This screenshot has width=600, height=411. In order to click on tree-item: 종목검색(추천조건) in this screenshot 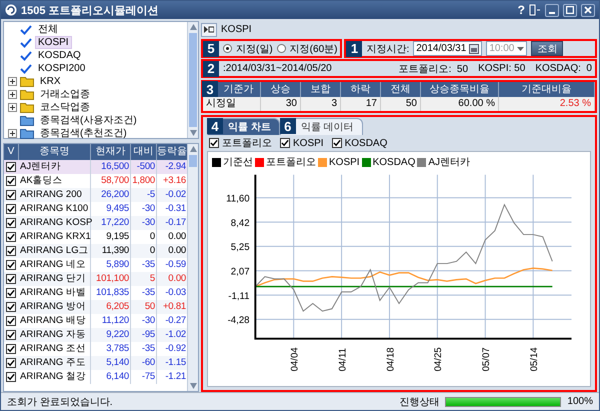, I will do `click(83, 133)`.